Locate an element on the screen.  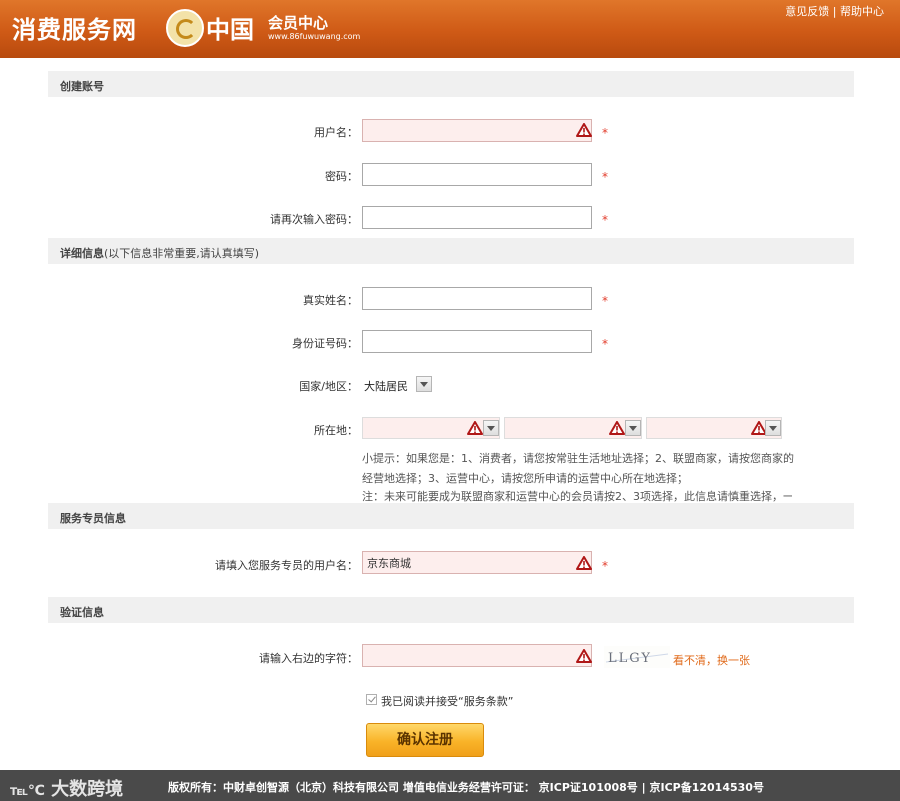
location-label: 所在地： is located at coordinates (336, 430).